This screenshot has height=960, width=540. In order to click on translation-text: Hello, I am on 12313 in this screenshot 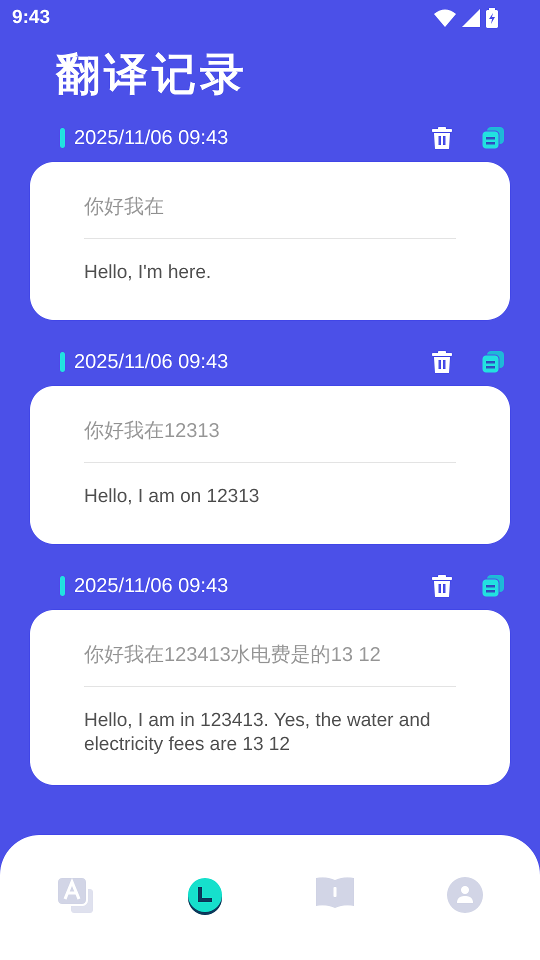, I will do `click(172, 497)`.